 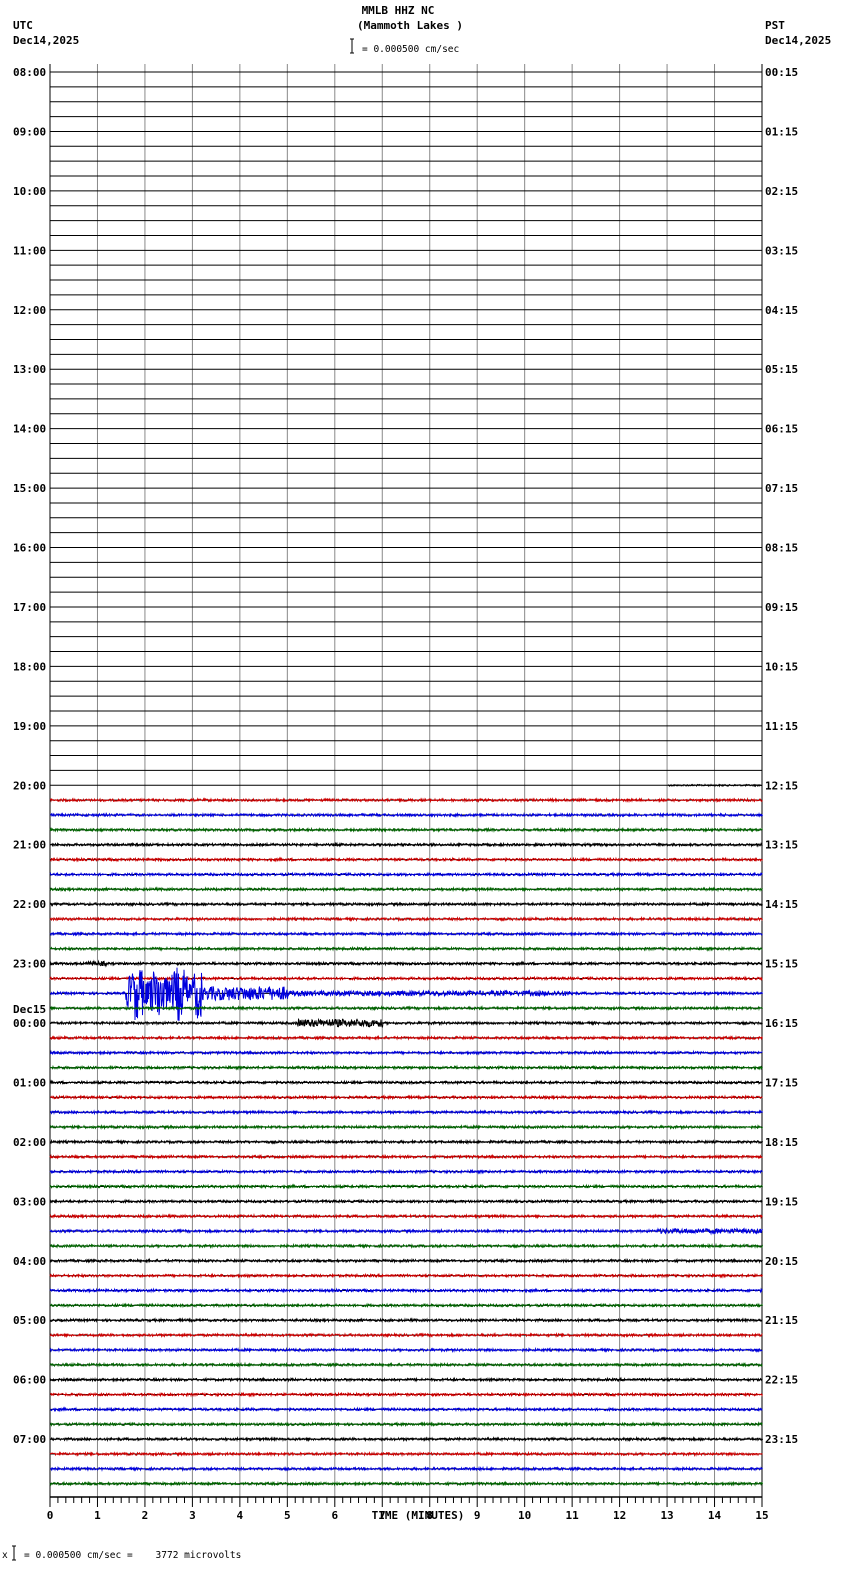 I want to click on right-hour-label: 19:15, so click(x=781, y=1201).